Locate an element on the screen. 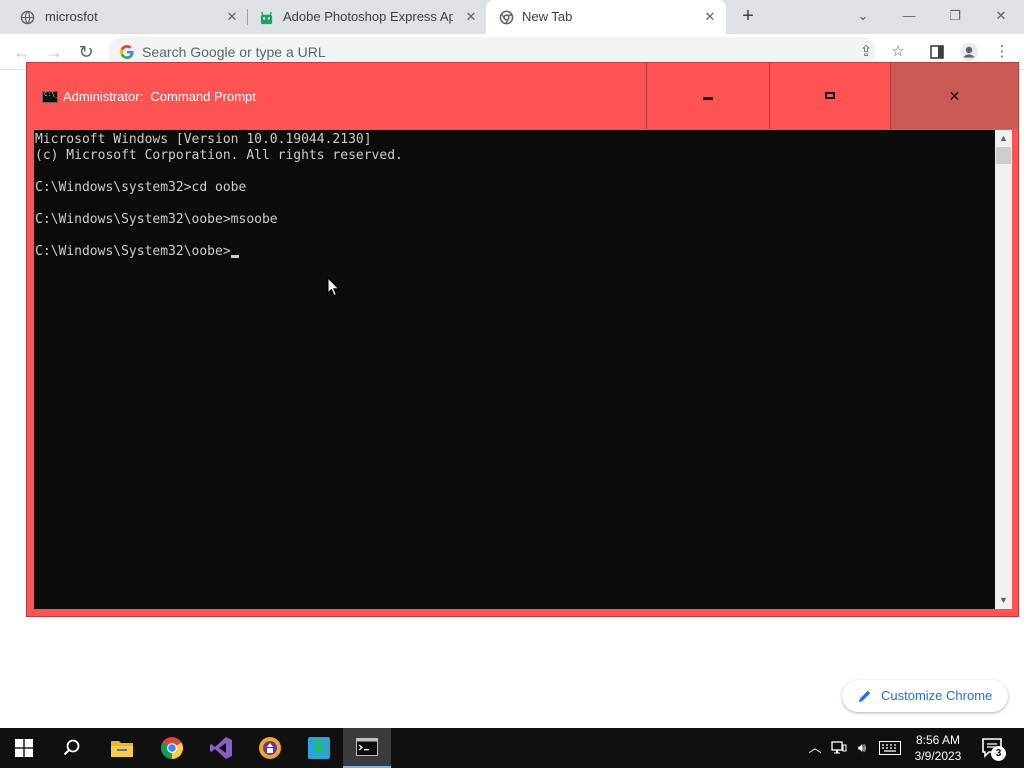  cmd-window-title: Administrator: Command Prompt is located at coordinates (159, 96).